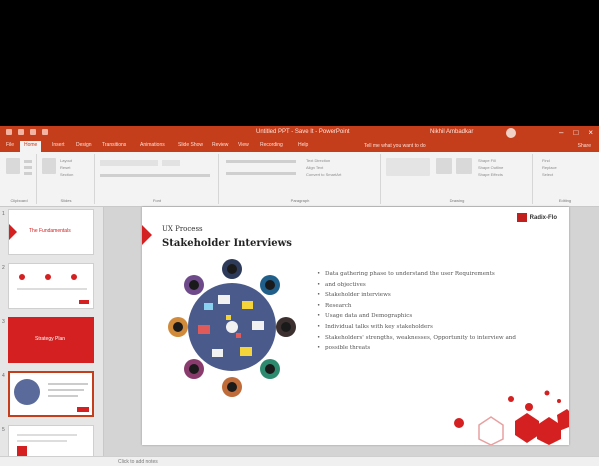  What do you see at coordinates (182, 229) in the screenshot?
I see `slide-title: UX Process` at bounding box center [182, 229].